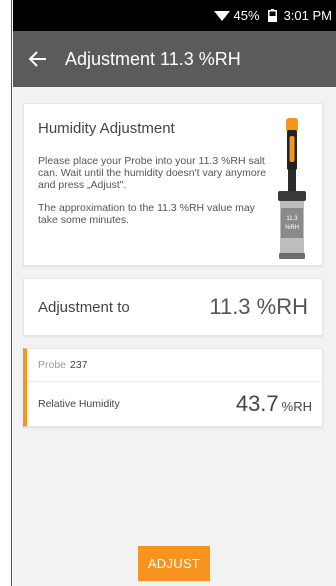  I want to click on adjustment-target-value: 11.3 %RH, so click(258, 306).